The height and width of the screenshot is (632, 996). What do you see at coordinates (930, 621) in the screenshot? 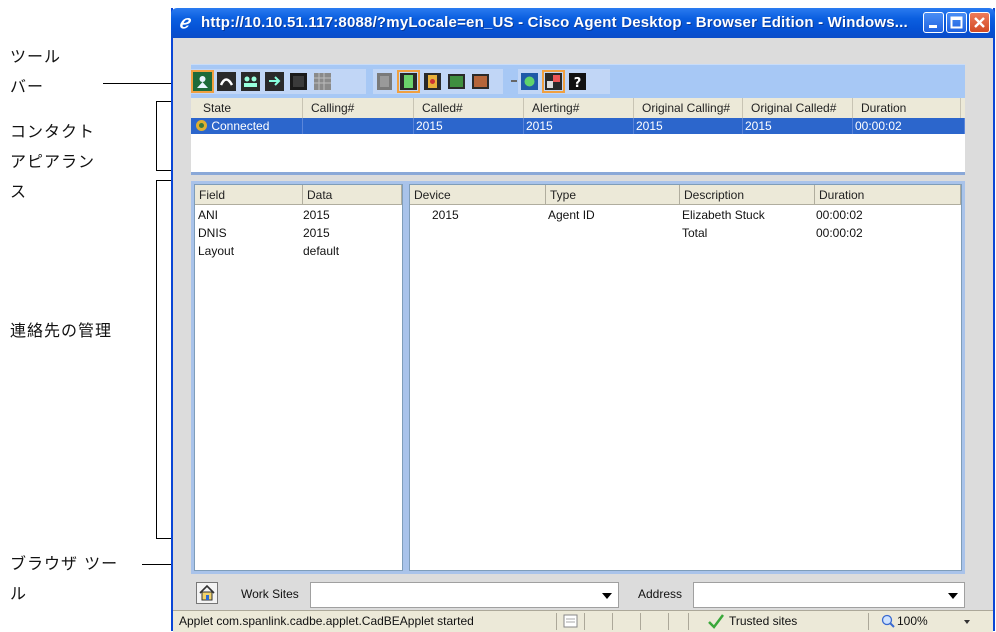
I see `zoom-control: 100%` at bounding box center [930, 621].